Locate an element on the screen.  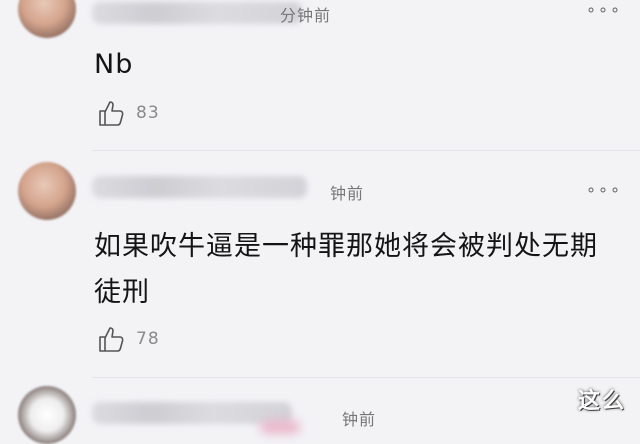
comment-time: 分钟前 is located at coordinates (306, 15).